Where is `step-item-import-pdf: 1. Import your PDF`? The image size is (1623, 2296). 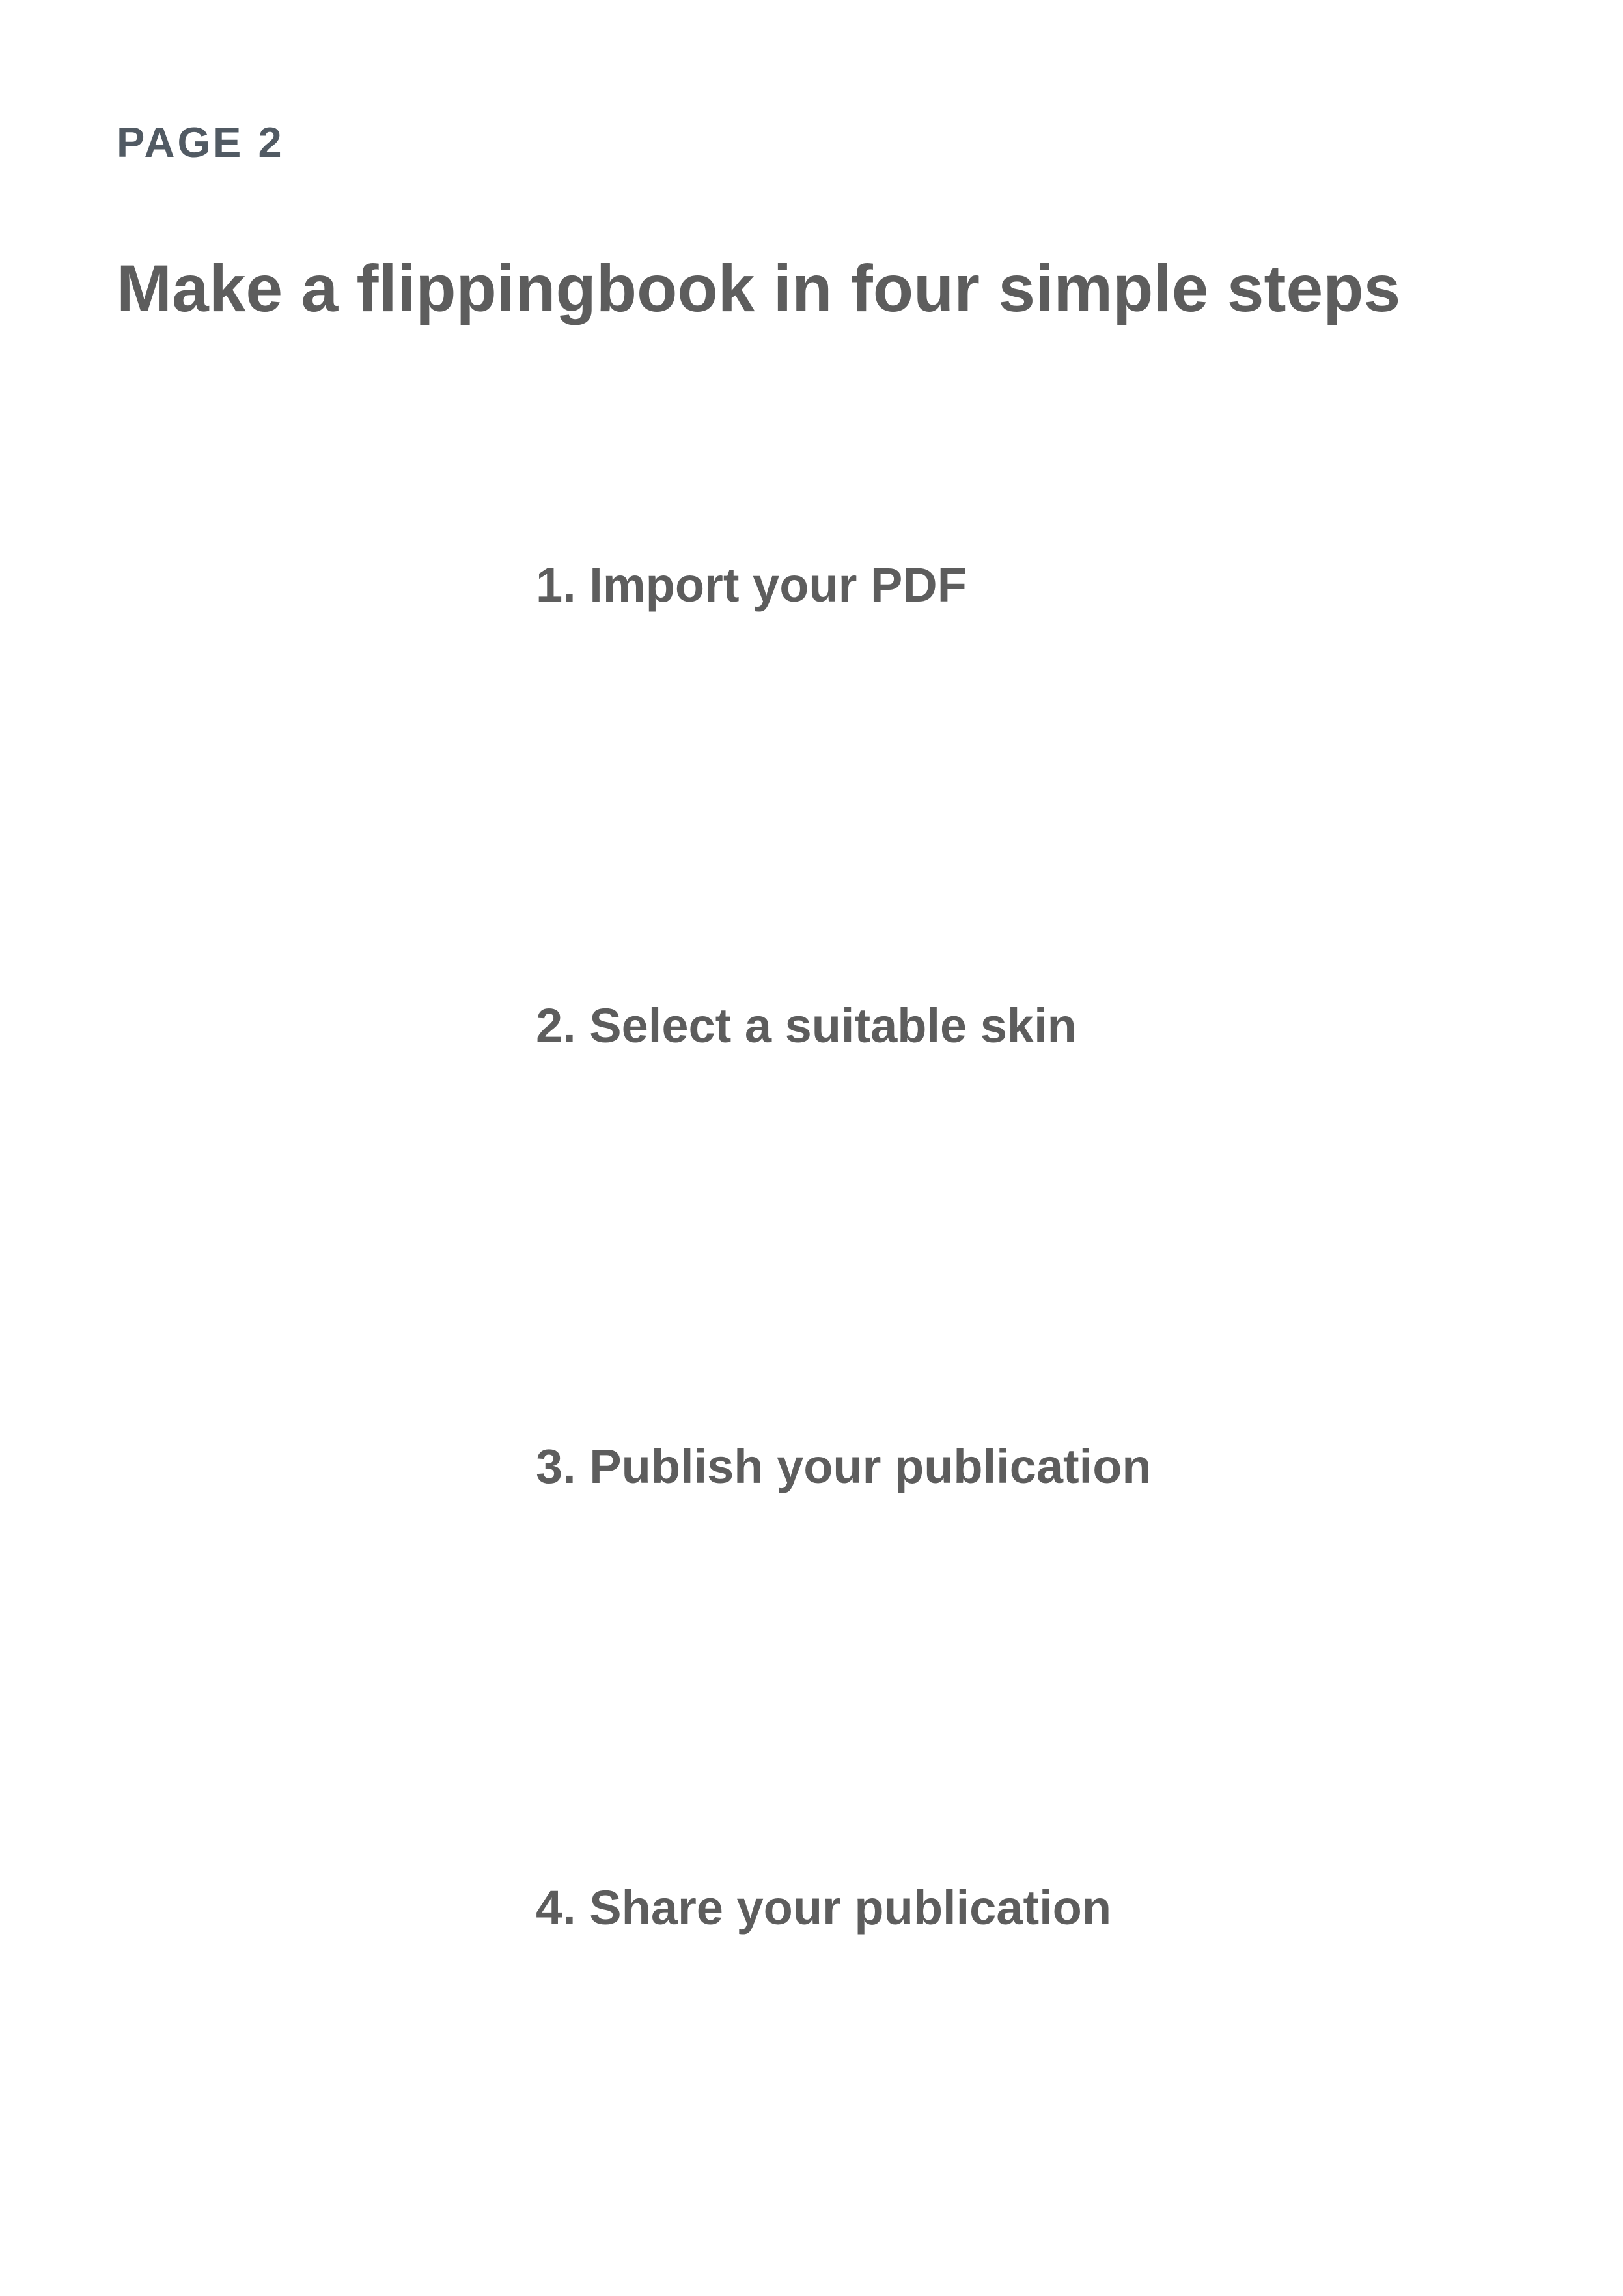
step-item-import-pdf: 1. Import your PDF is located at coordinates (751, 585).